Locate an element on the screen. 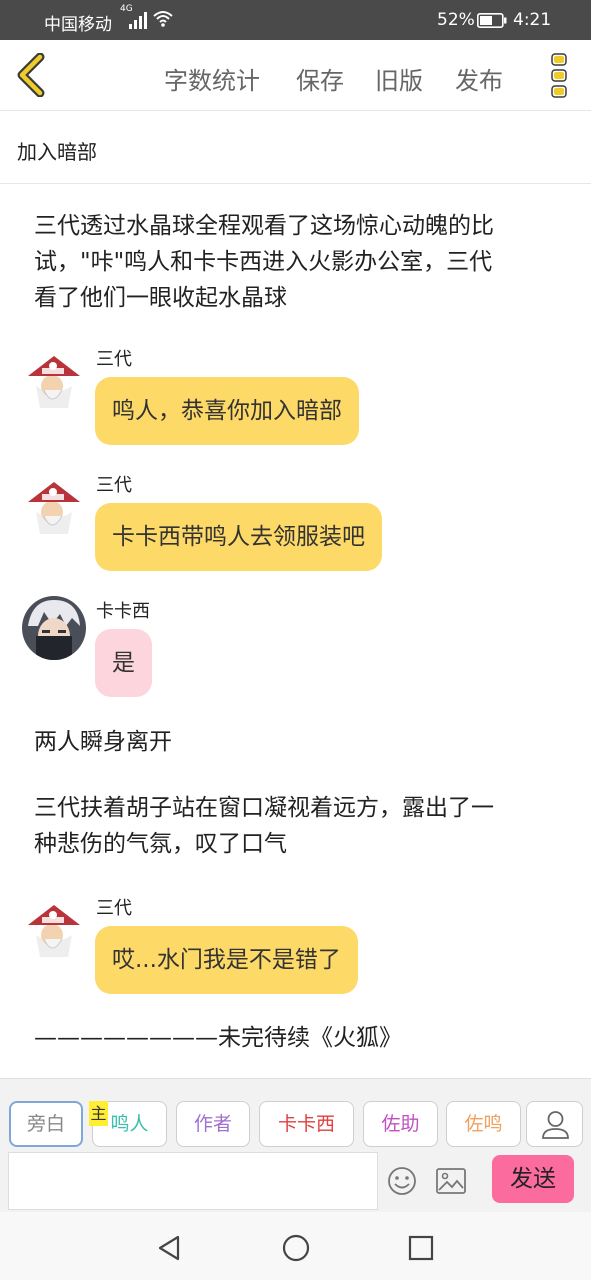 This screenshot has width=591, height=1280. status-time: 4:21 is located at coordinates (532, 20).